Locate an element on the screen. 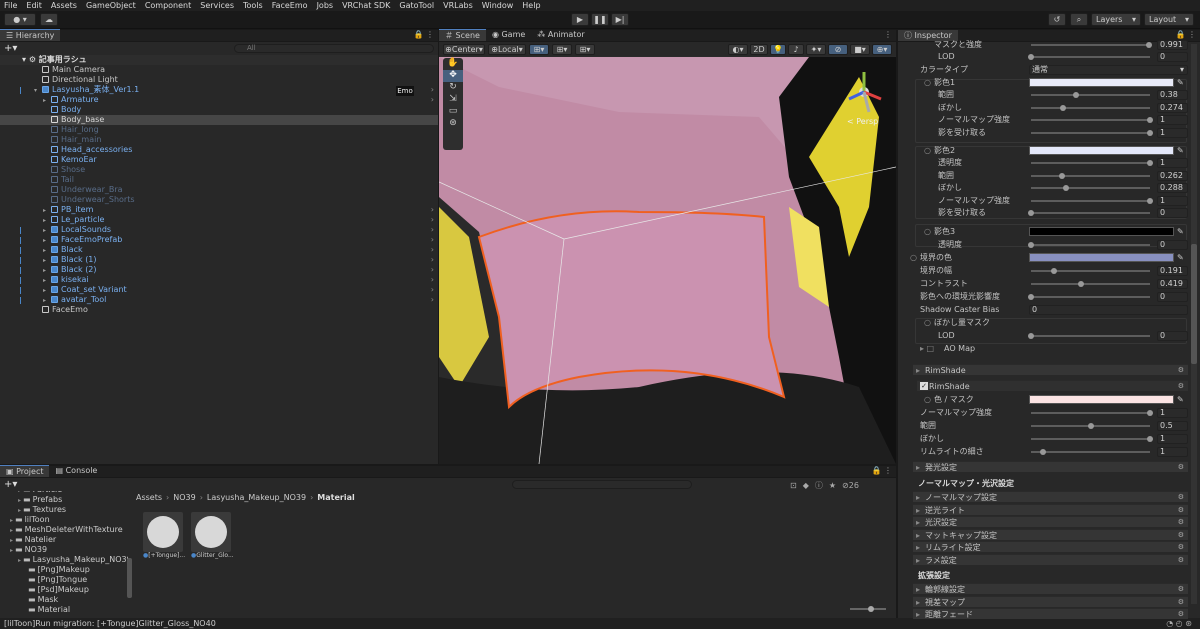  value-field: 0.262 is located at coordinates (1172, 176).